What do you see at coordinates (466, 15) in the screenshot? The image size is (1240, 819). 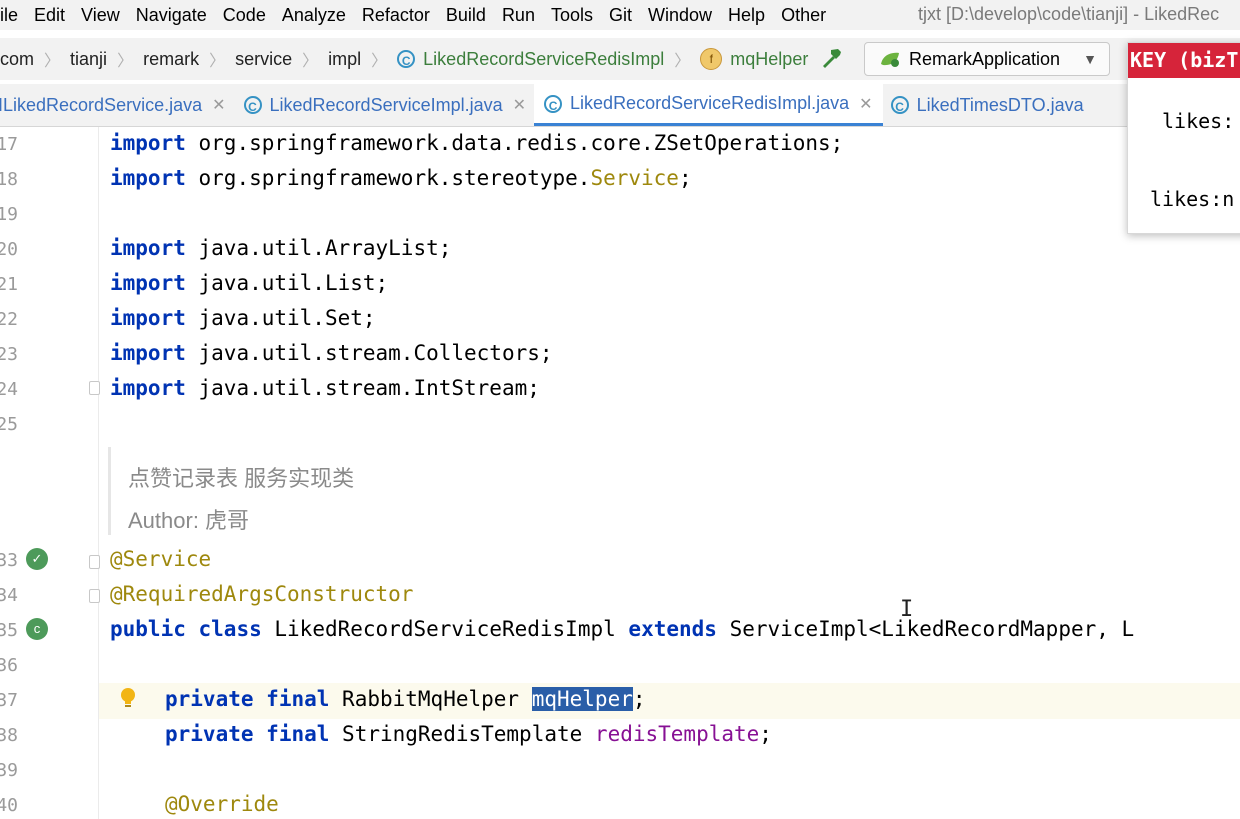 I see `menu-build: Build` at bounding box center [466, 15].